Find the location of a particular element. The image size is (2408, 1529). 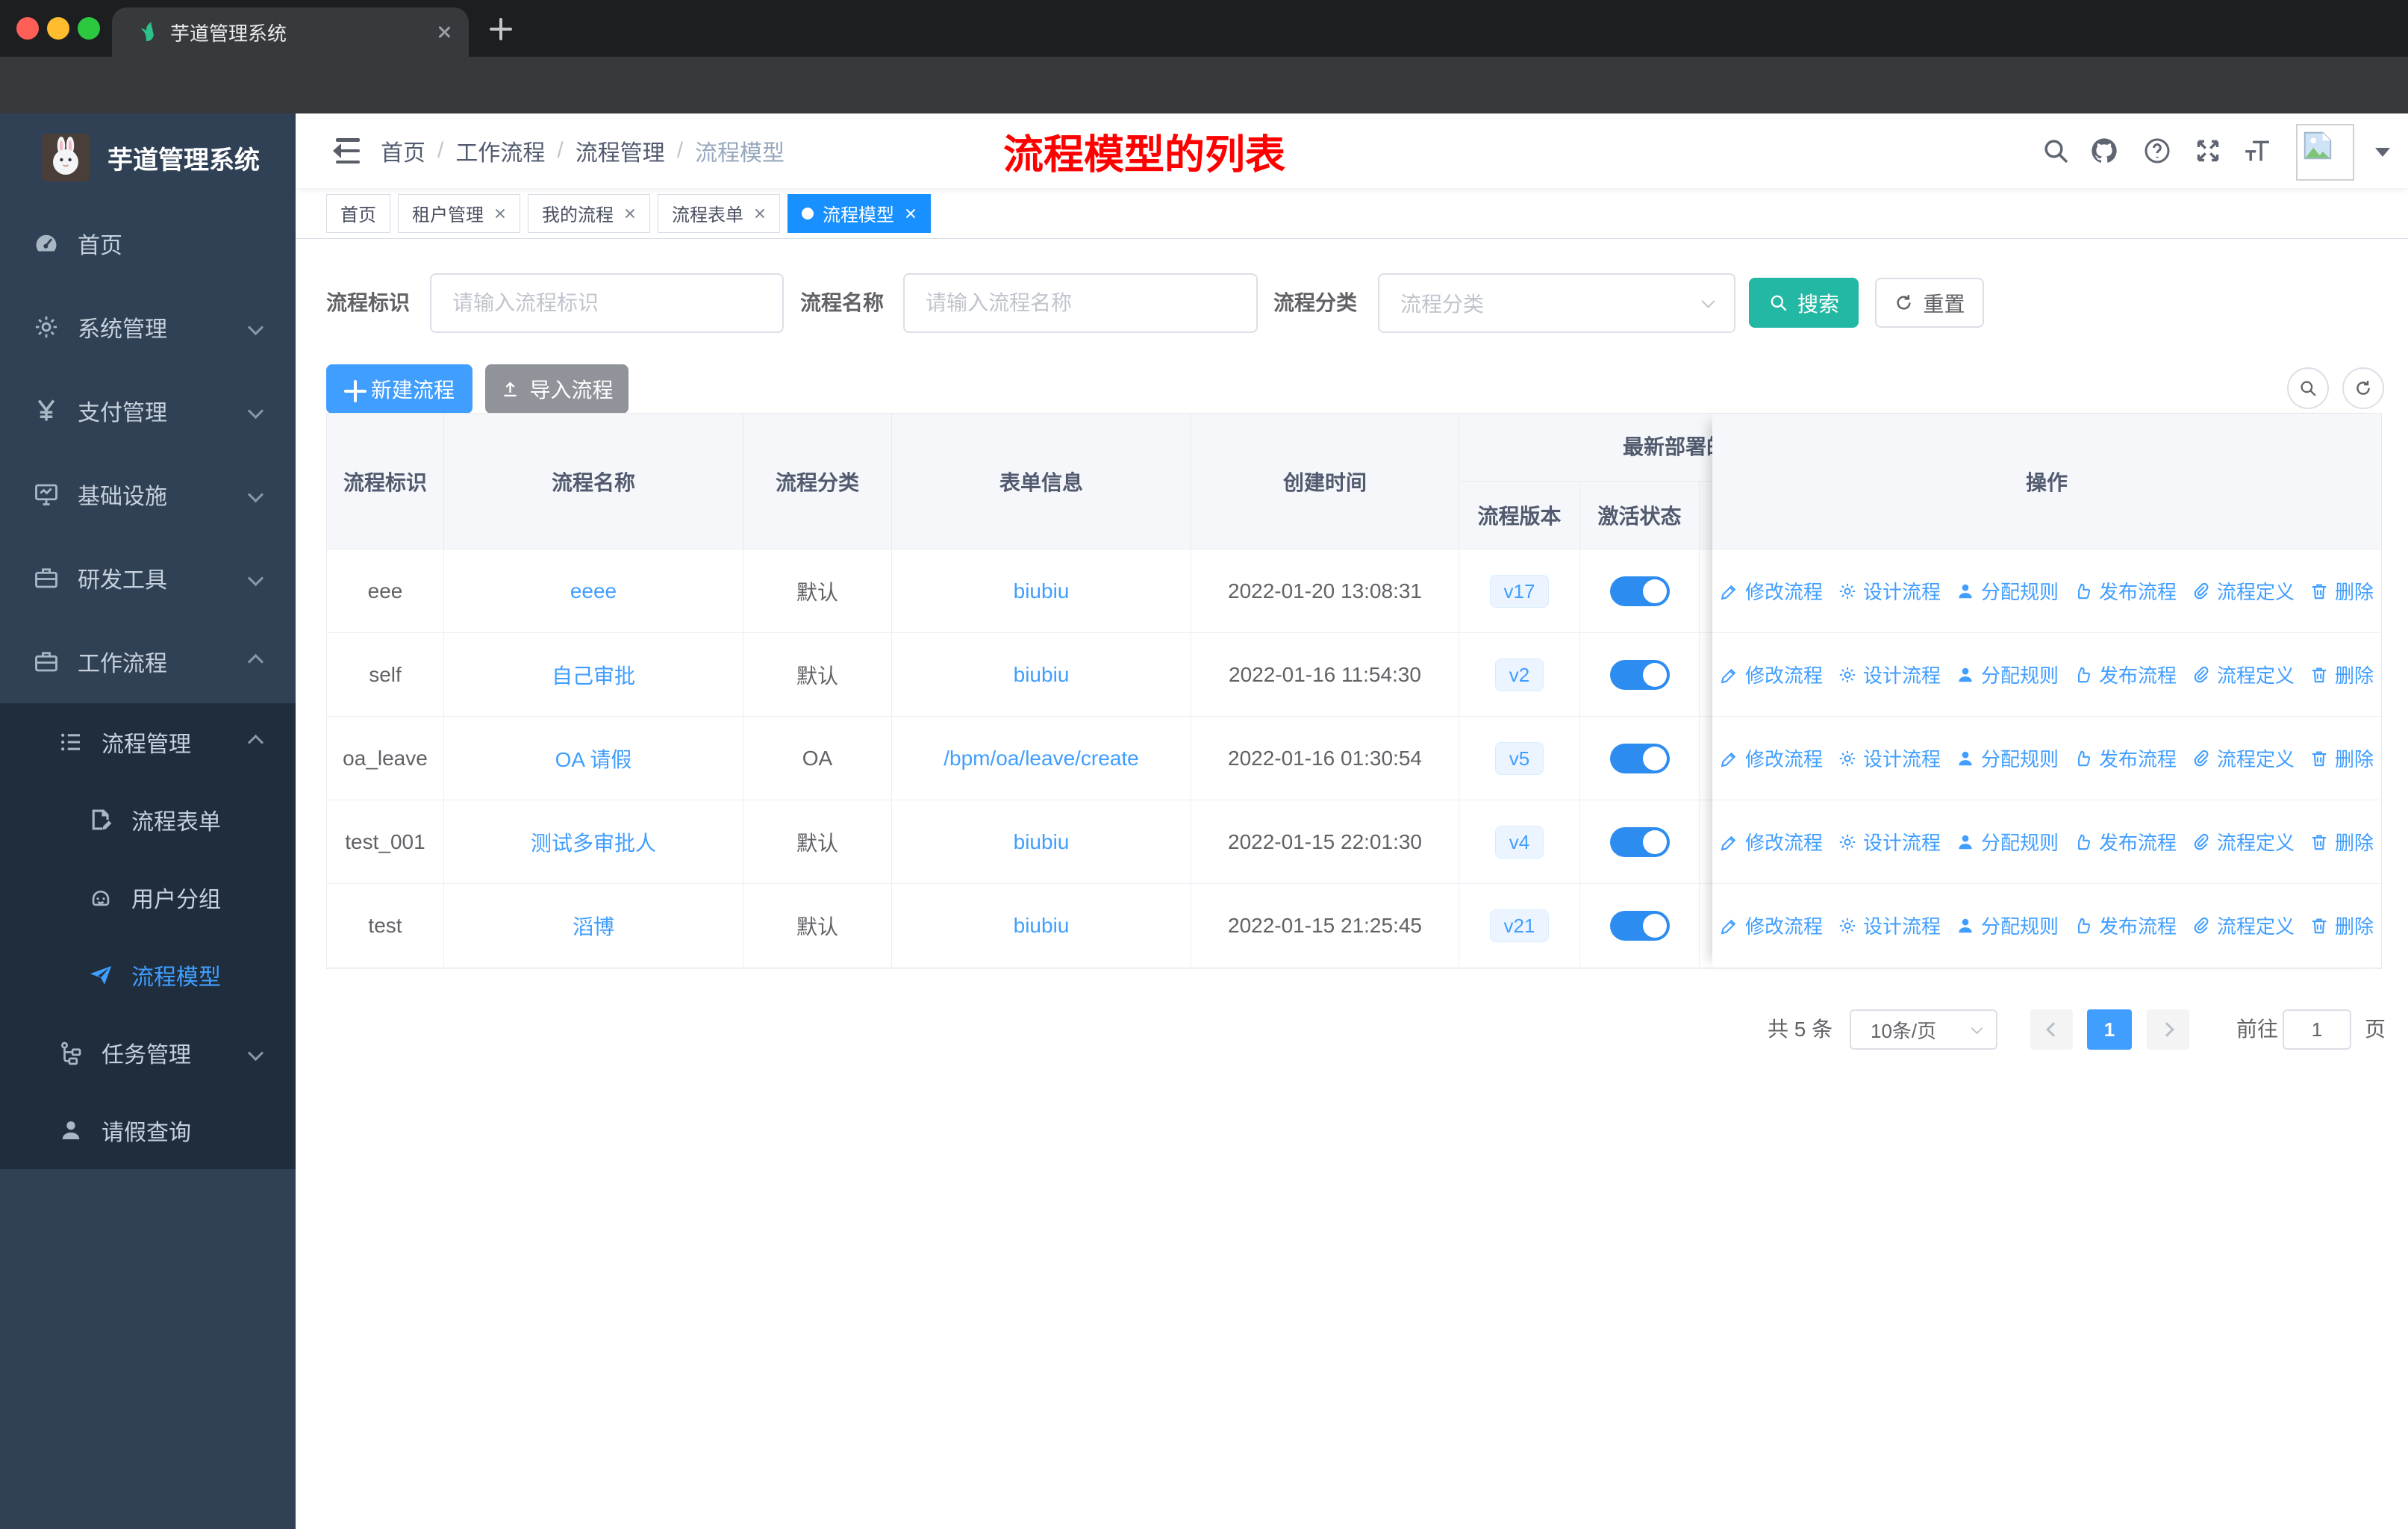

user-avatar is located at coordinates (2325, 152).